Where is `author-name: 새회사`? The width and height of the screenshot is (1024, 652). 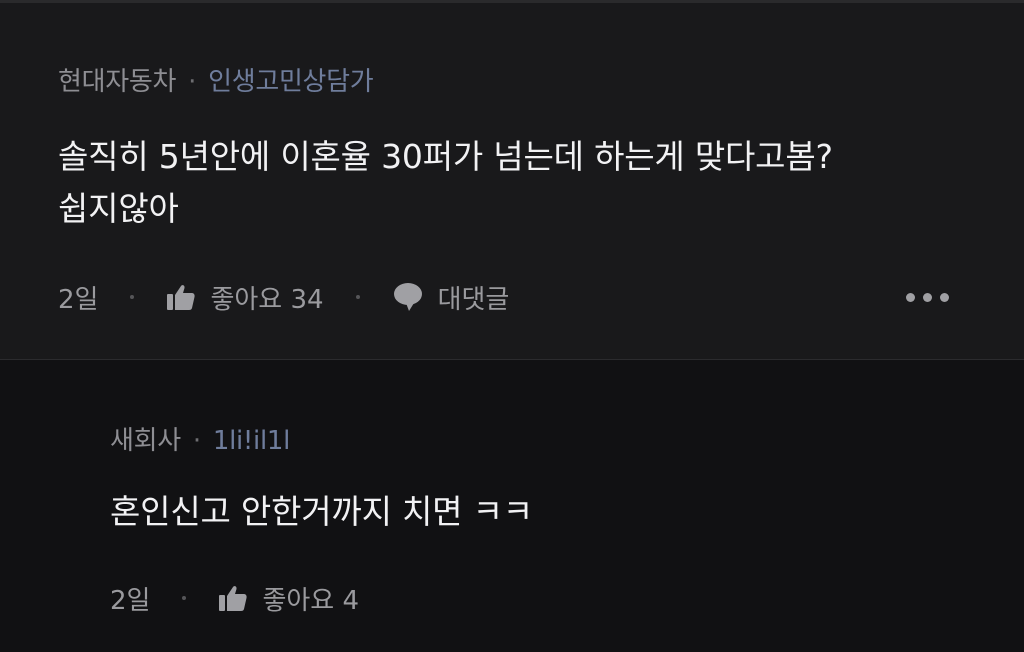 author-name: 새회사 is located at coordinates (145, 441).